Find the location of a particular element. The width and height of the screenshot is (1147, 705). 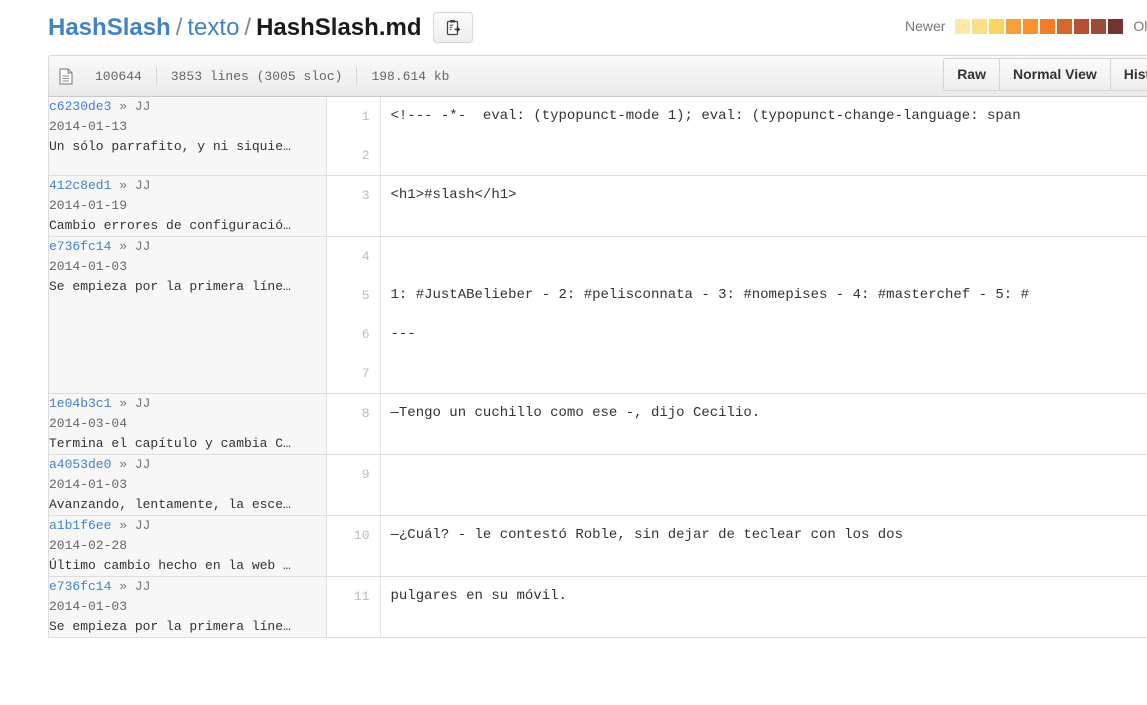

commit-date: 2014-01-19 is located at coordinates (88, 205).